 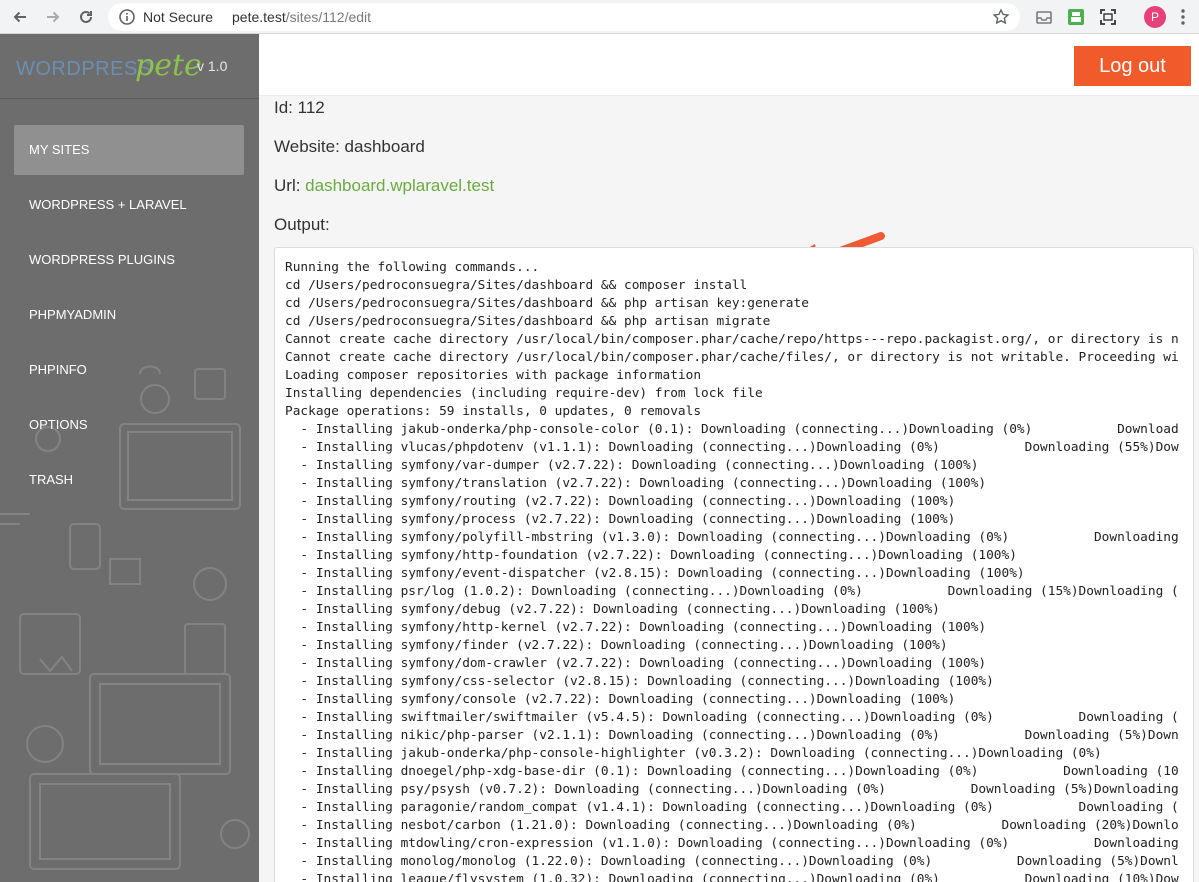 I want to click on output-label: Output:, so click(x=302, y=224).